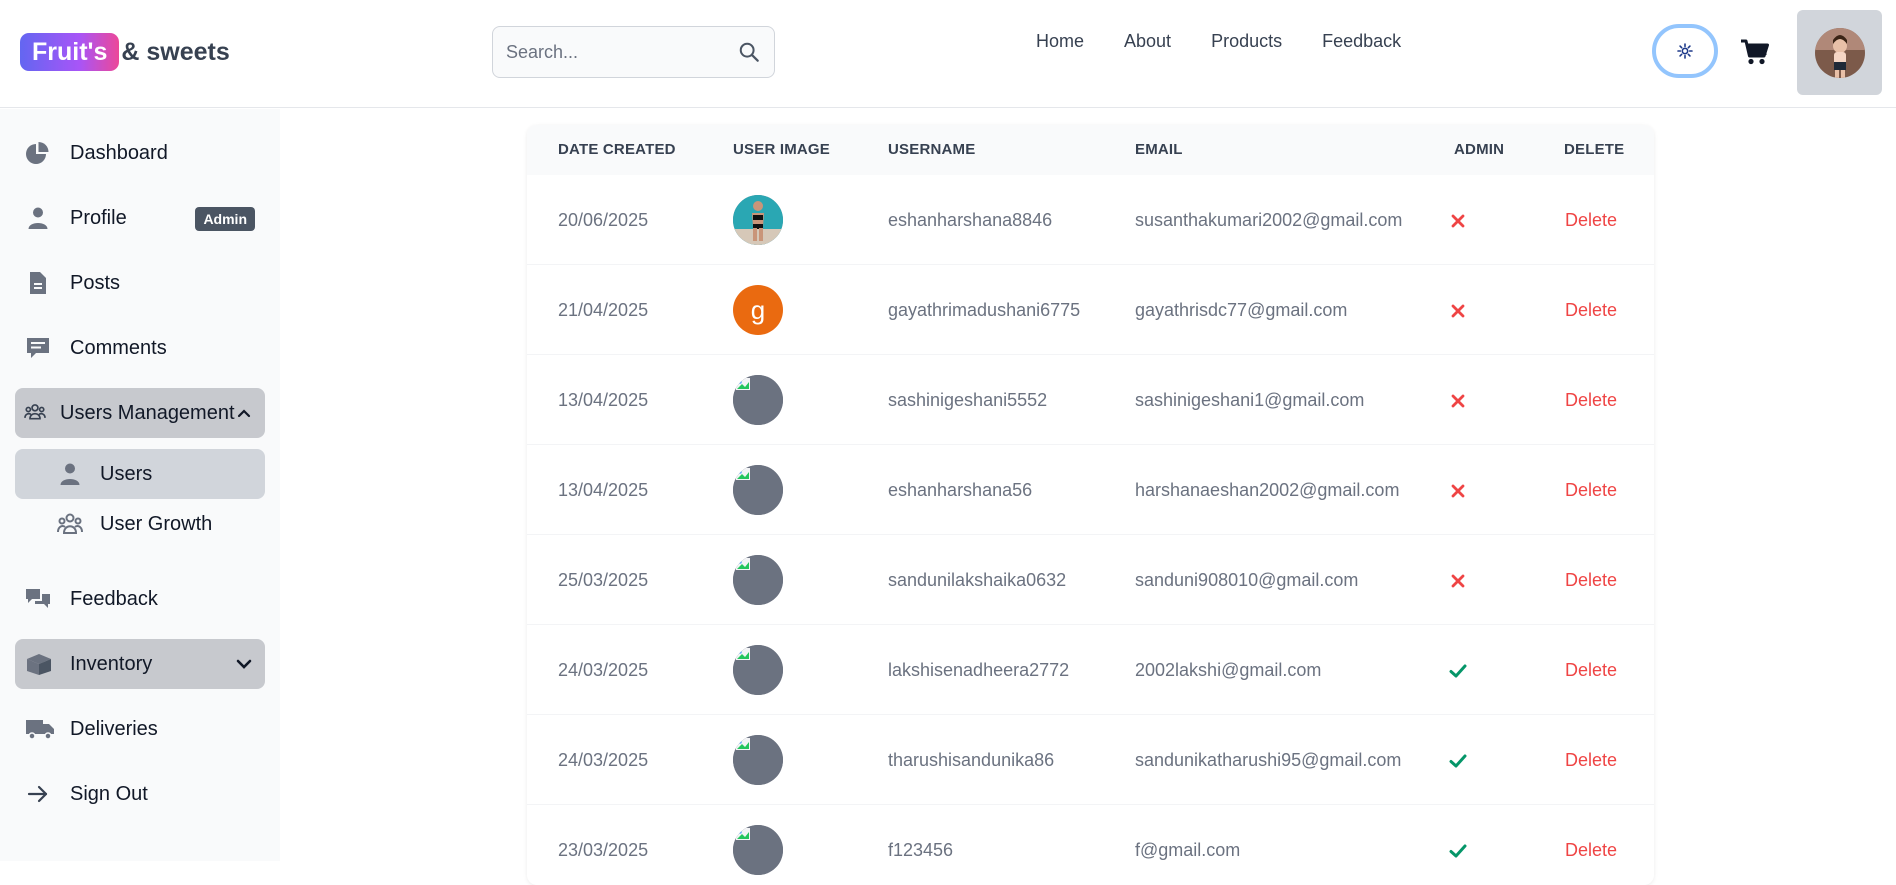 Image resolution: width=1896 pixels, height=885 pixels. What do you see at coordinates (140, 218) in the screenshot?
I see `sidebar-item-profile: Profile Admin` at bounding box center [140, 218].